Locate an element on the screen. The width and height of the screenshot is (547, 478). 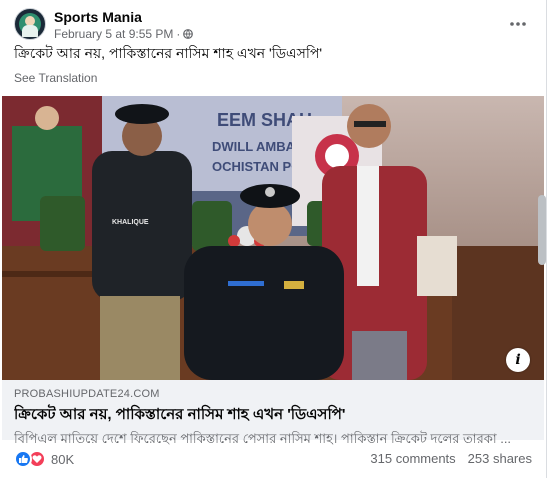
ellipsis-icon is located at coordinates (518, 24).